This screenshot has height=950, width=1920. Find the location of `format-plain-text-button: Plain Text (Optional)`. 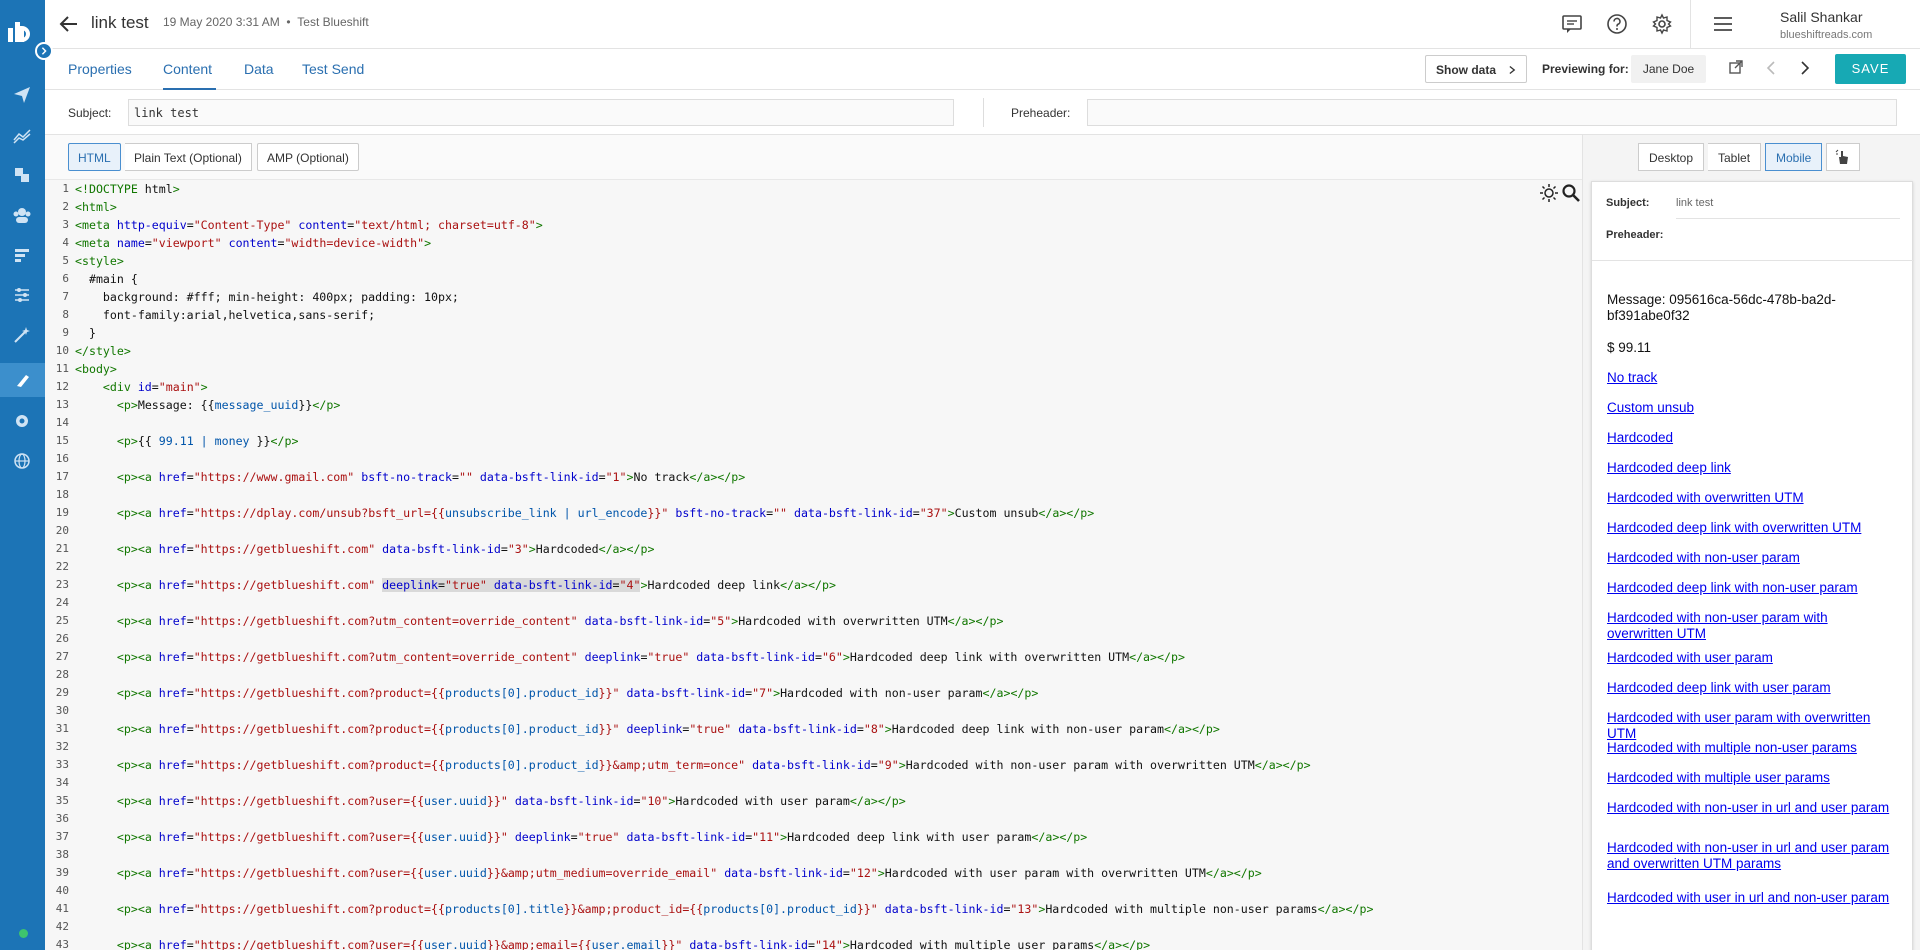

format-plain-text-button: Plain Text (Optional) is located at coordinates (188, 157).